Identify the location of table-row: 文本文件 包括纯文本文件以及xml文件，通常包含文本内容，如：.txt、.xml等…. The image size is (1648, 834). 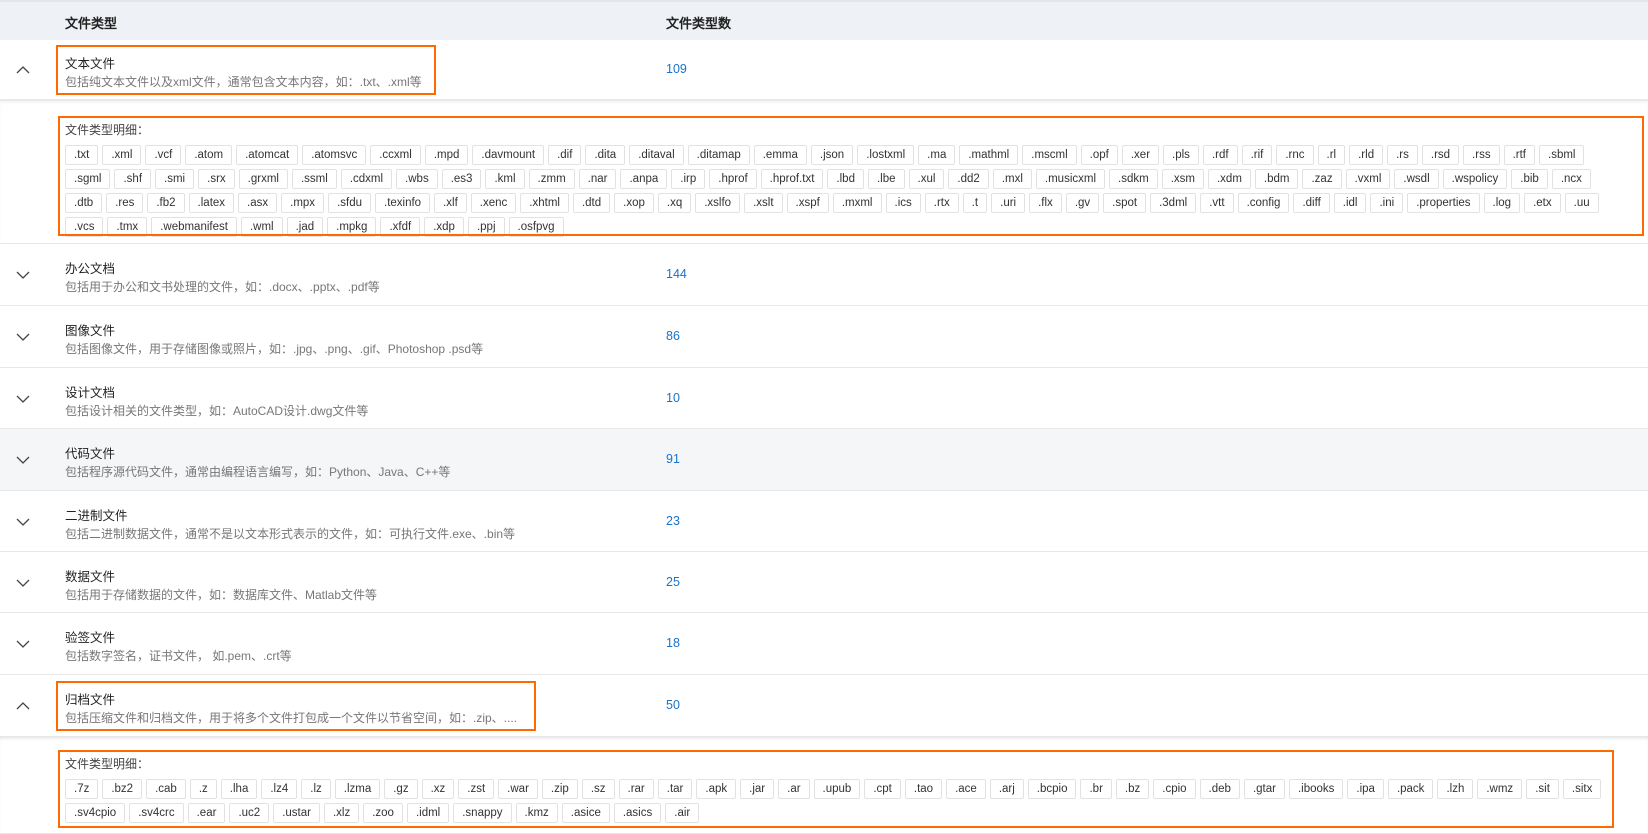
(824, 70).